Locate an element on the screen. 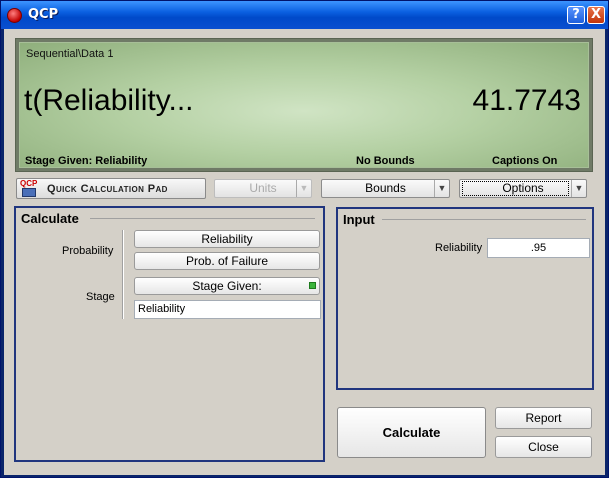 The image size is (609, 478). bounds-label: Bounds is located at coordinates (385, 188).